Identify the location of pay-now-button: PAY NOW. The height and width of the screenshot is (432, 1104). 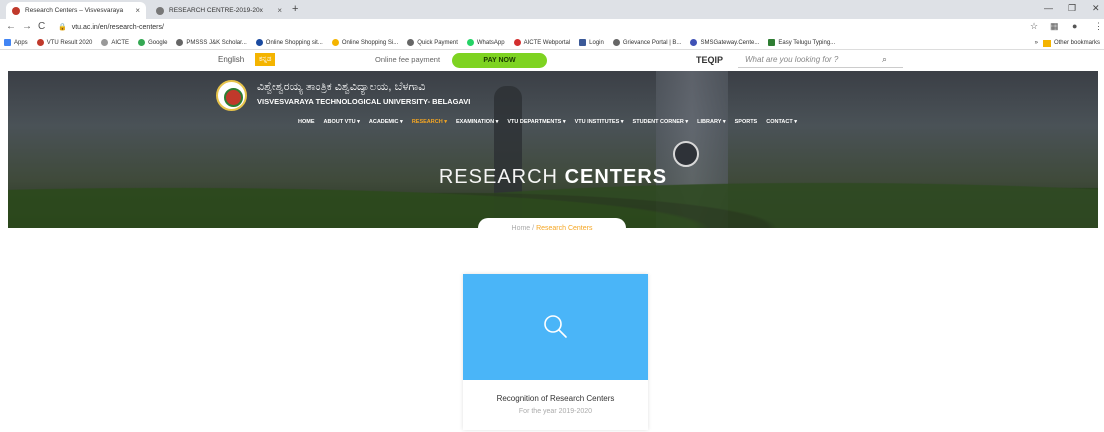
(499, 60).